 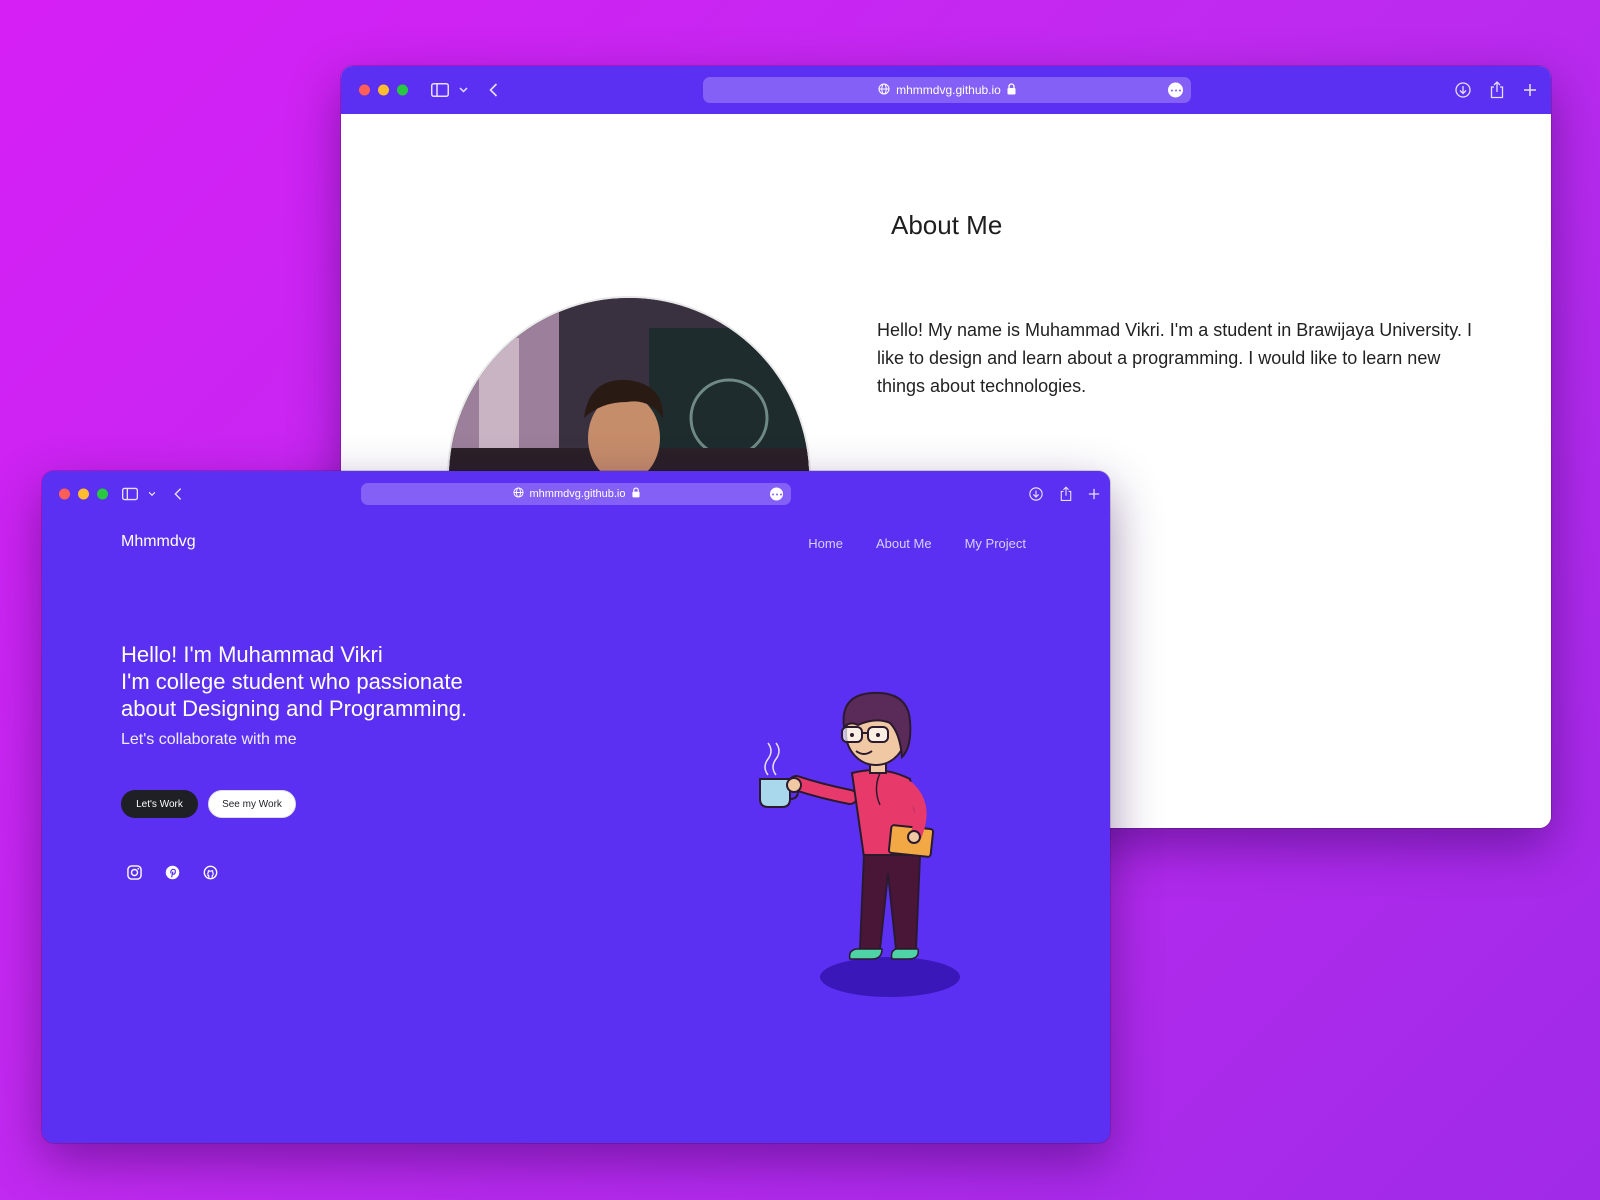 What do you see at coordinates (159, 804) in the screenshot?
I see `lets-work-button: Let's Work` at bounding box center [159, 804].